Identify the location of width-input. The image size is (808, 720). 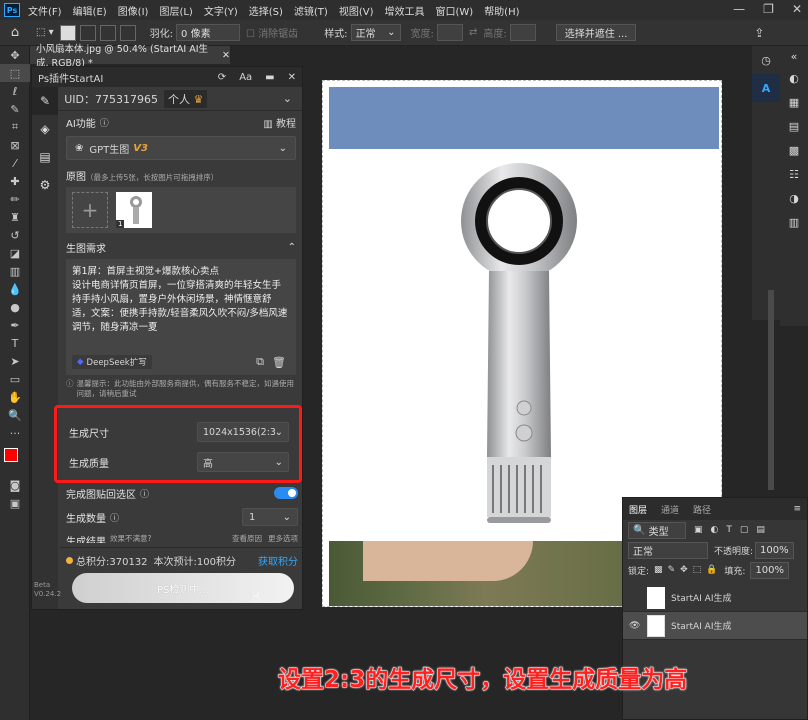
(449, 32).